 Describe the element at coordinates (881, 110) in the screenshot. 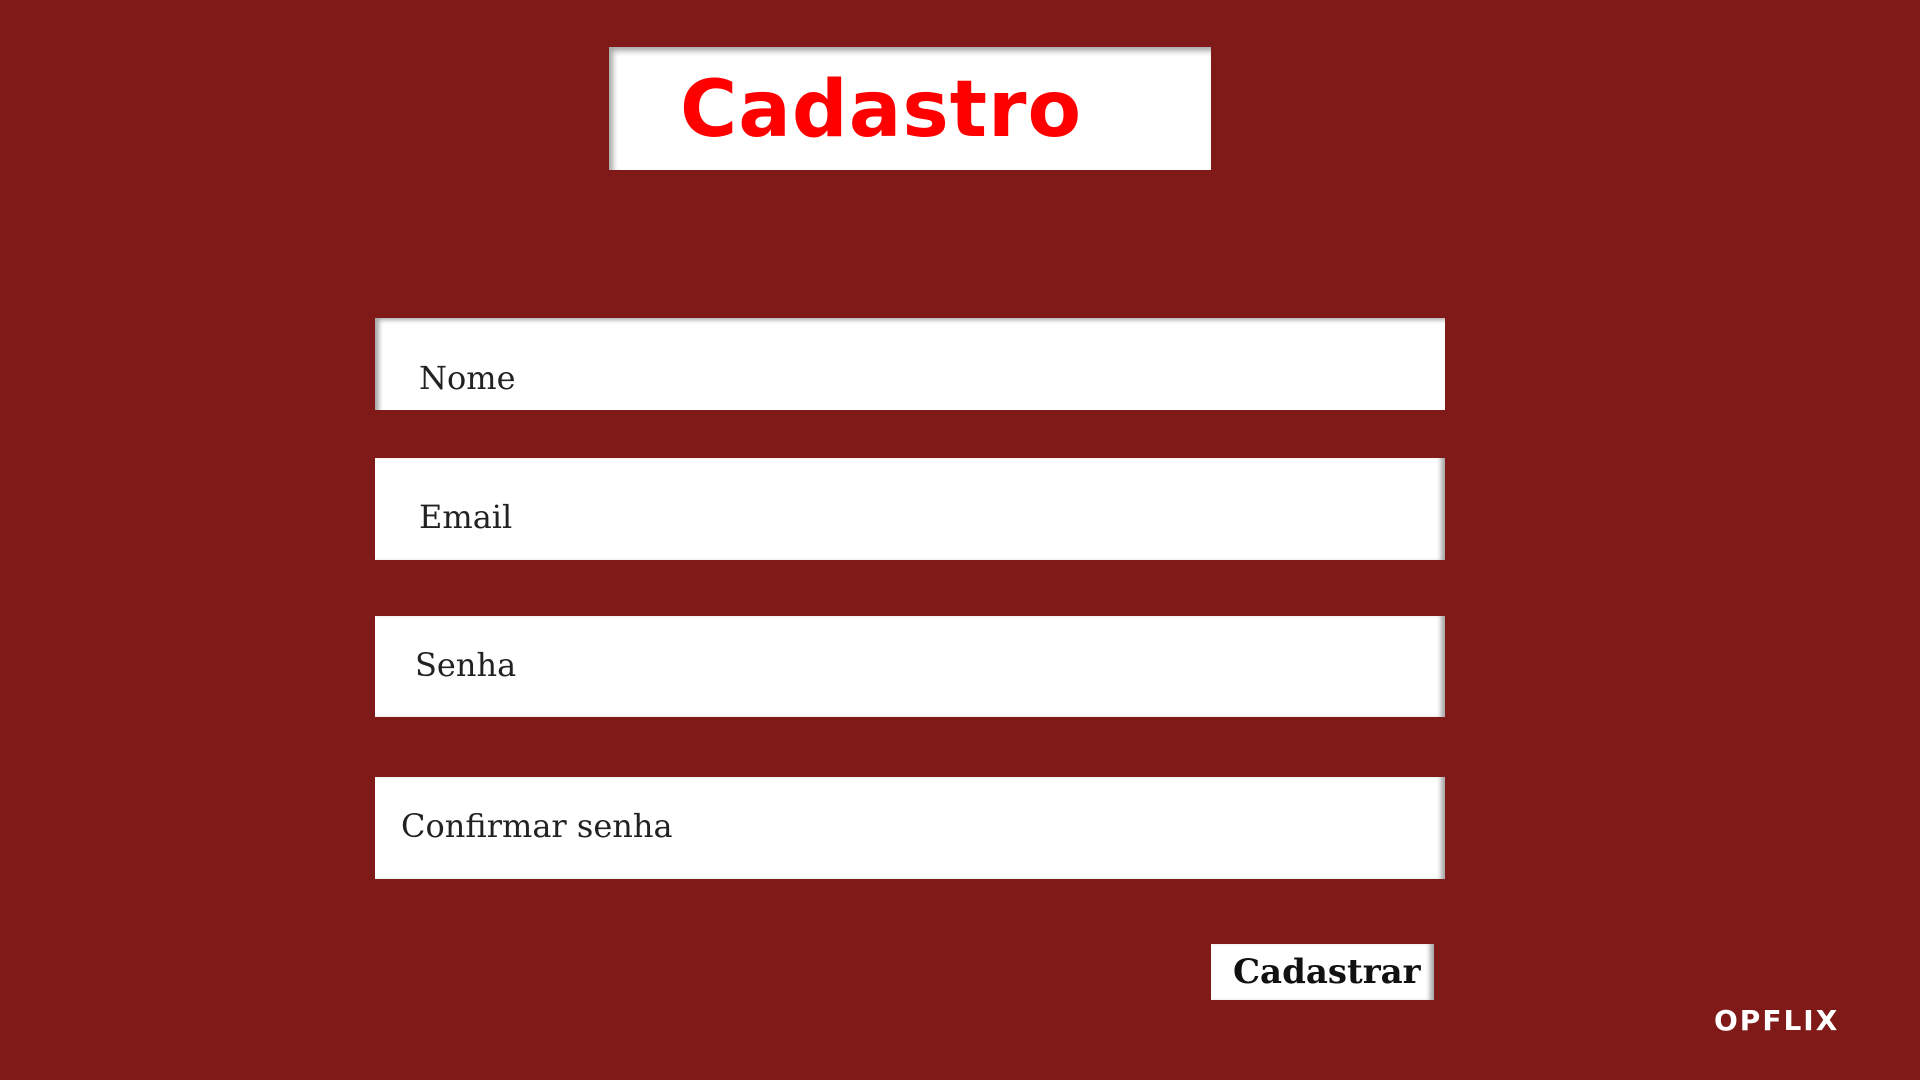

I see `page-title: Cadastro` at that location.